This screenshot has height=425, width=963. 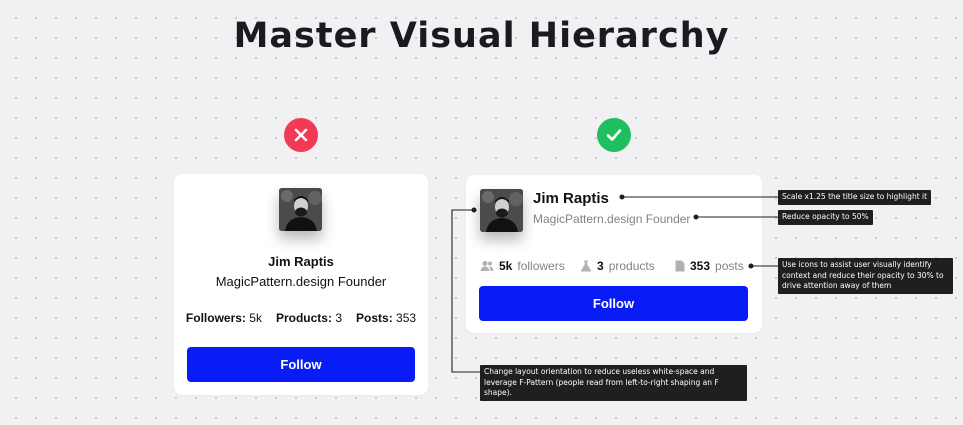 What do you see at coordinates (215, 318) in the screenshot?
I see `stat-label: Followers:` at bounding box center [215, 318].